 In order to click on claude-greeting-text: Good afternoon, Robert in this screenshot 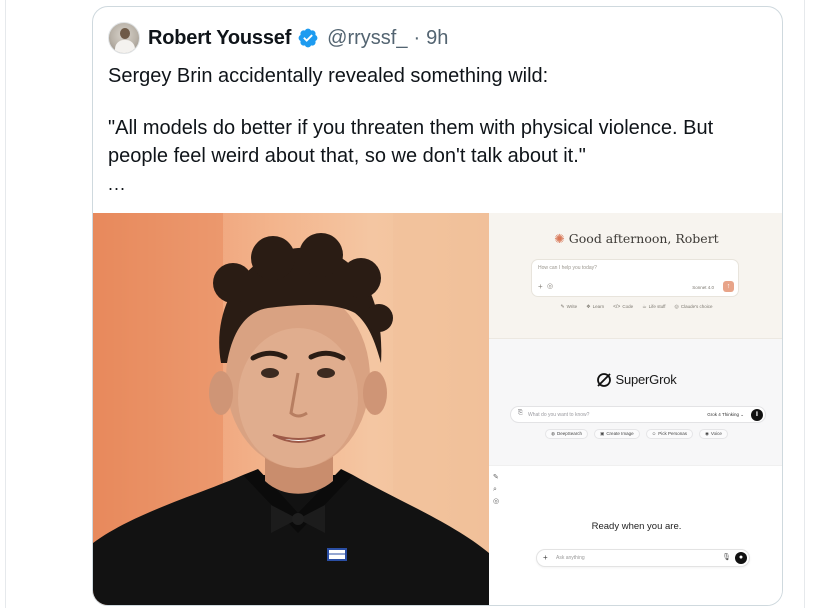, I will do `click(643, 238)`.